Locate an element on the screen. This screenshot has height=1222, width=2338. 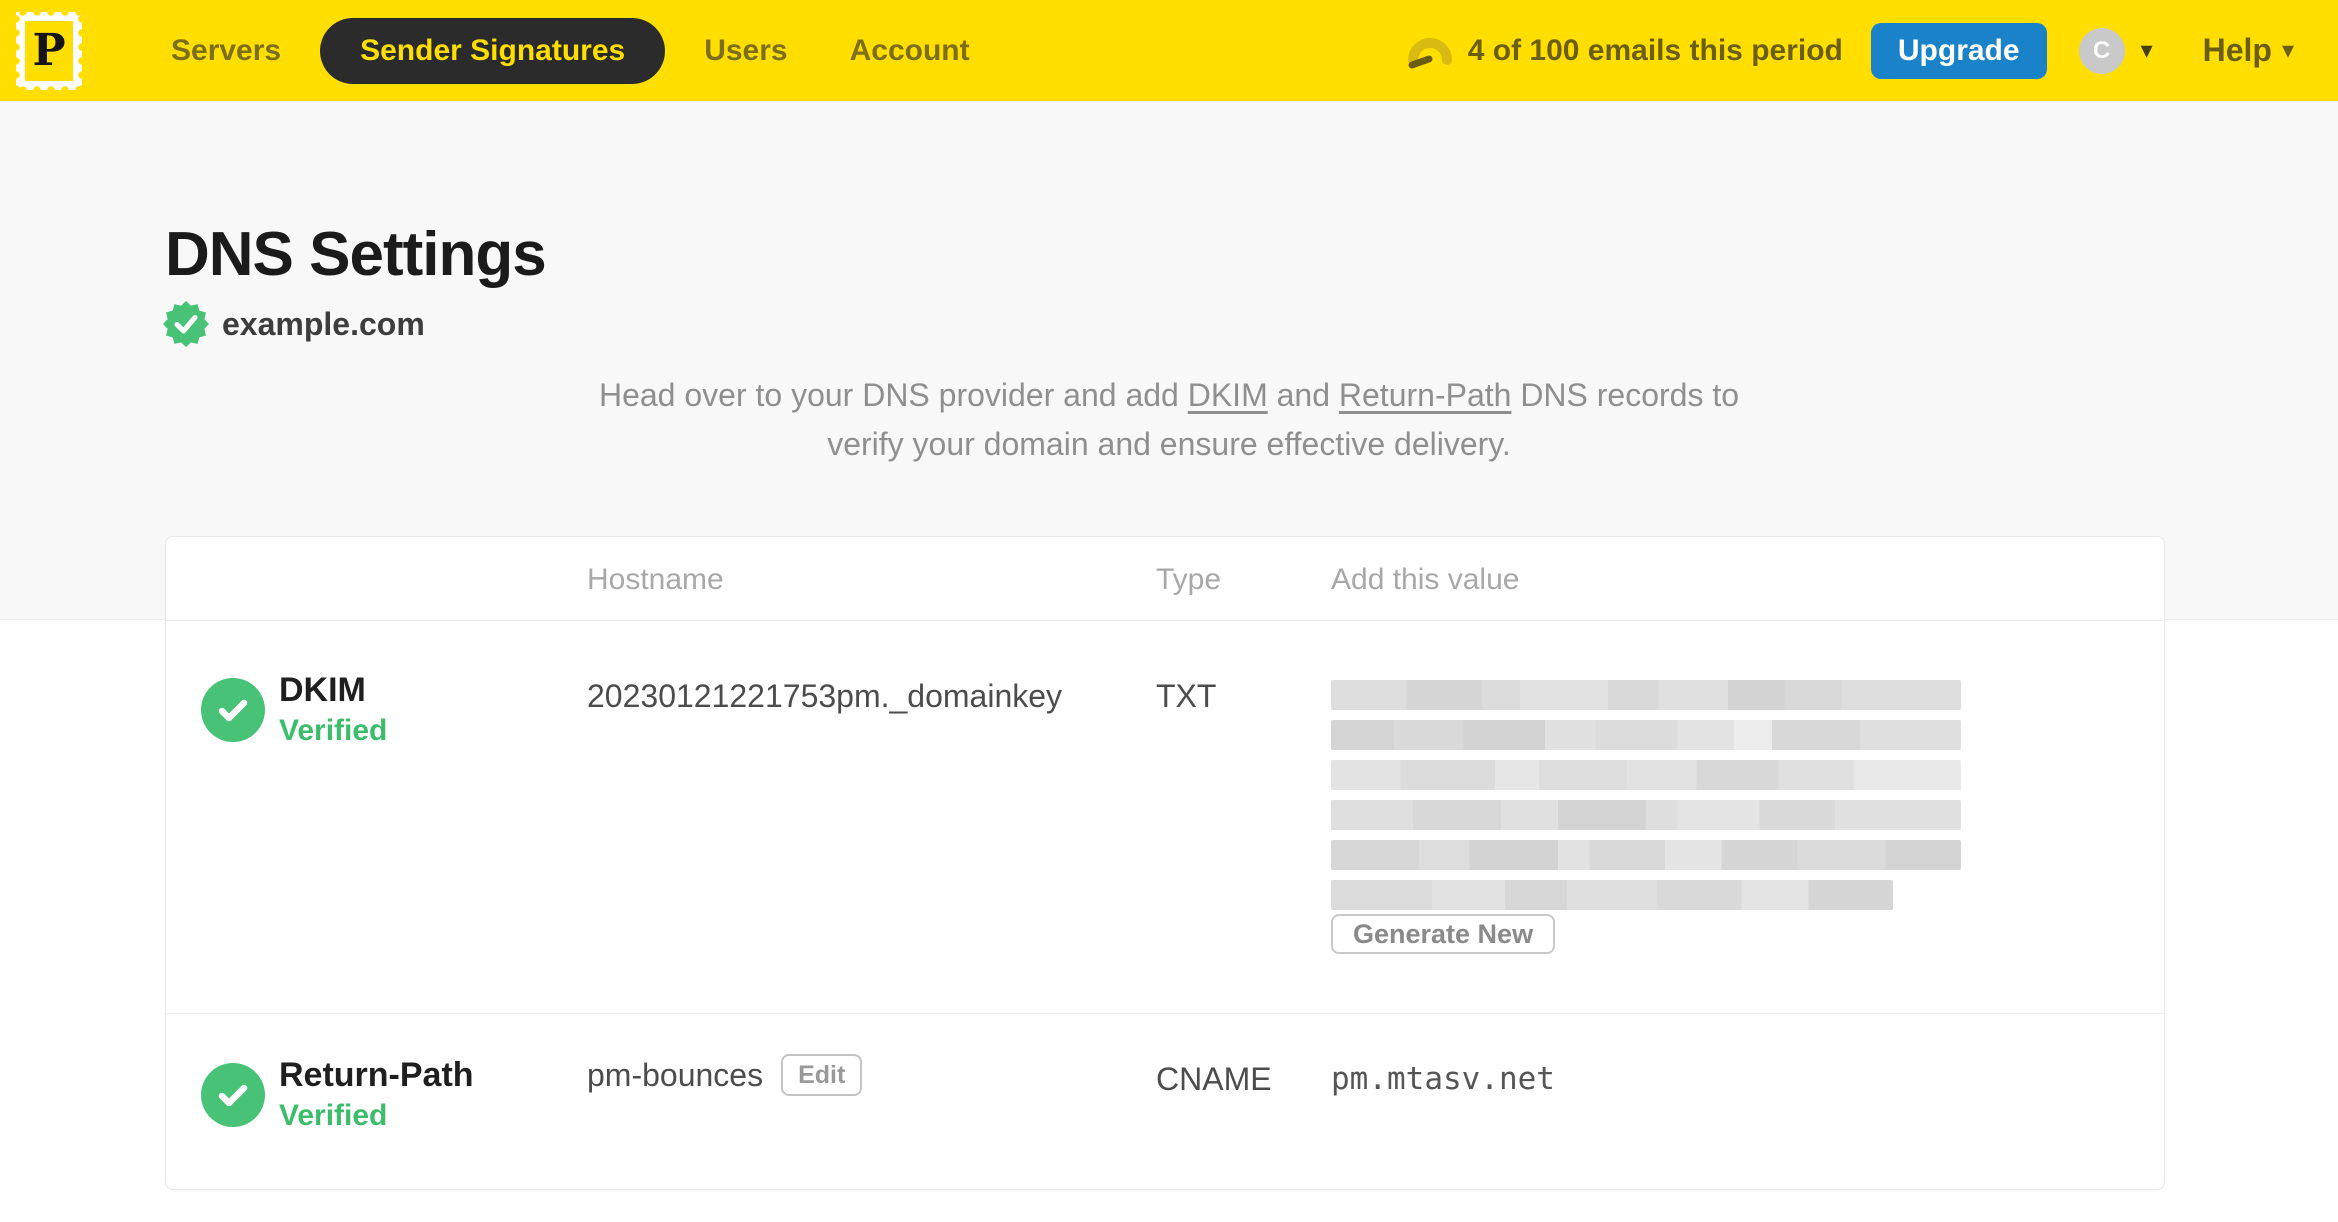
help-menu: Help ▾ is located at coordinates (2248, 50).